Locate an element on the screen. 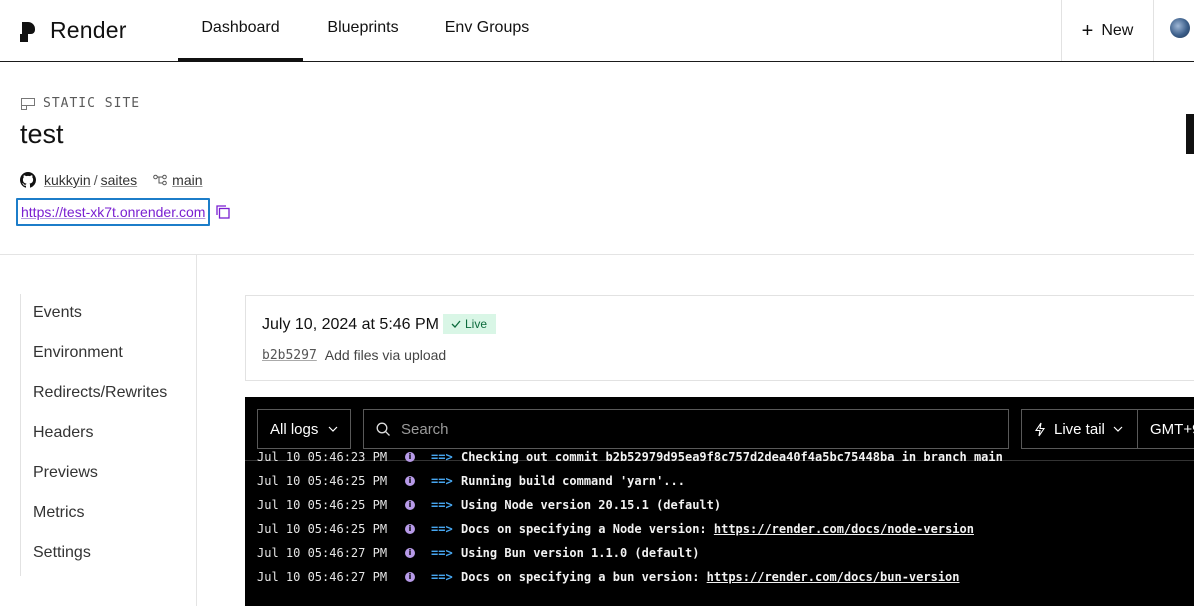  new-button-label: New is located at coordinates (1117, 30).